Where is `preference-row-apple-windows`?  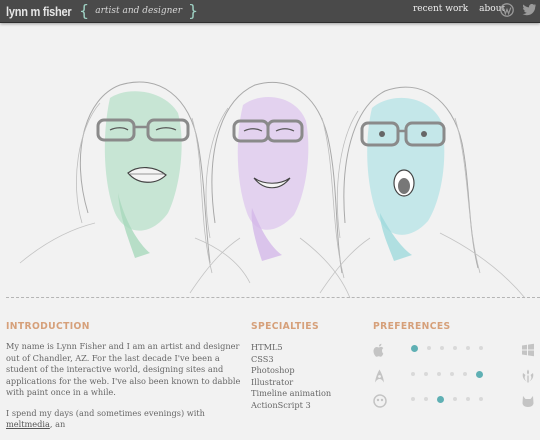 preference-row-apple-windows is located at coordinates (456, 349).